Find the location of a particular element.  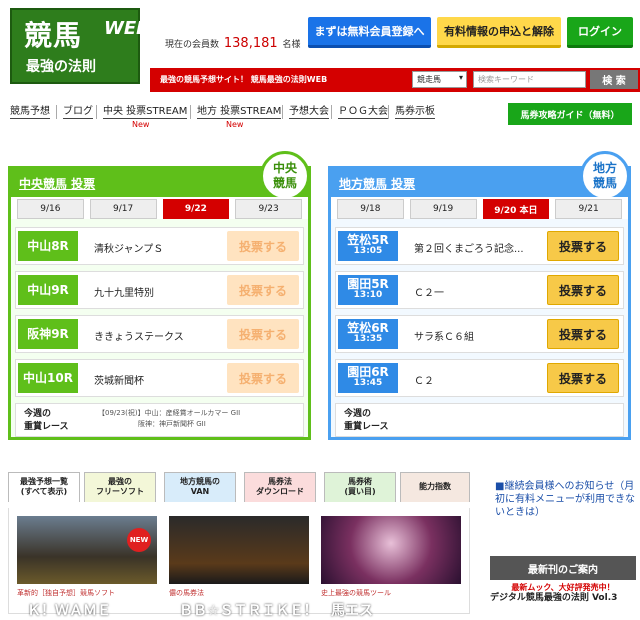

race-label: 笠松5R 13:05 is located at coordinates (368, 246).